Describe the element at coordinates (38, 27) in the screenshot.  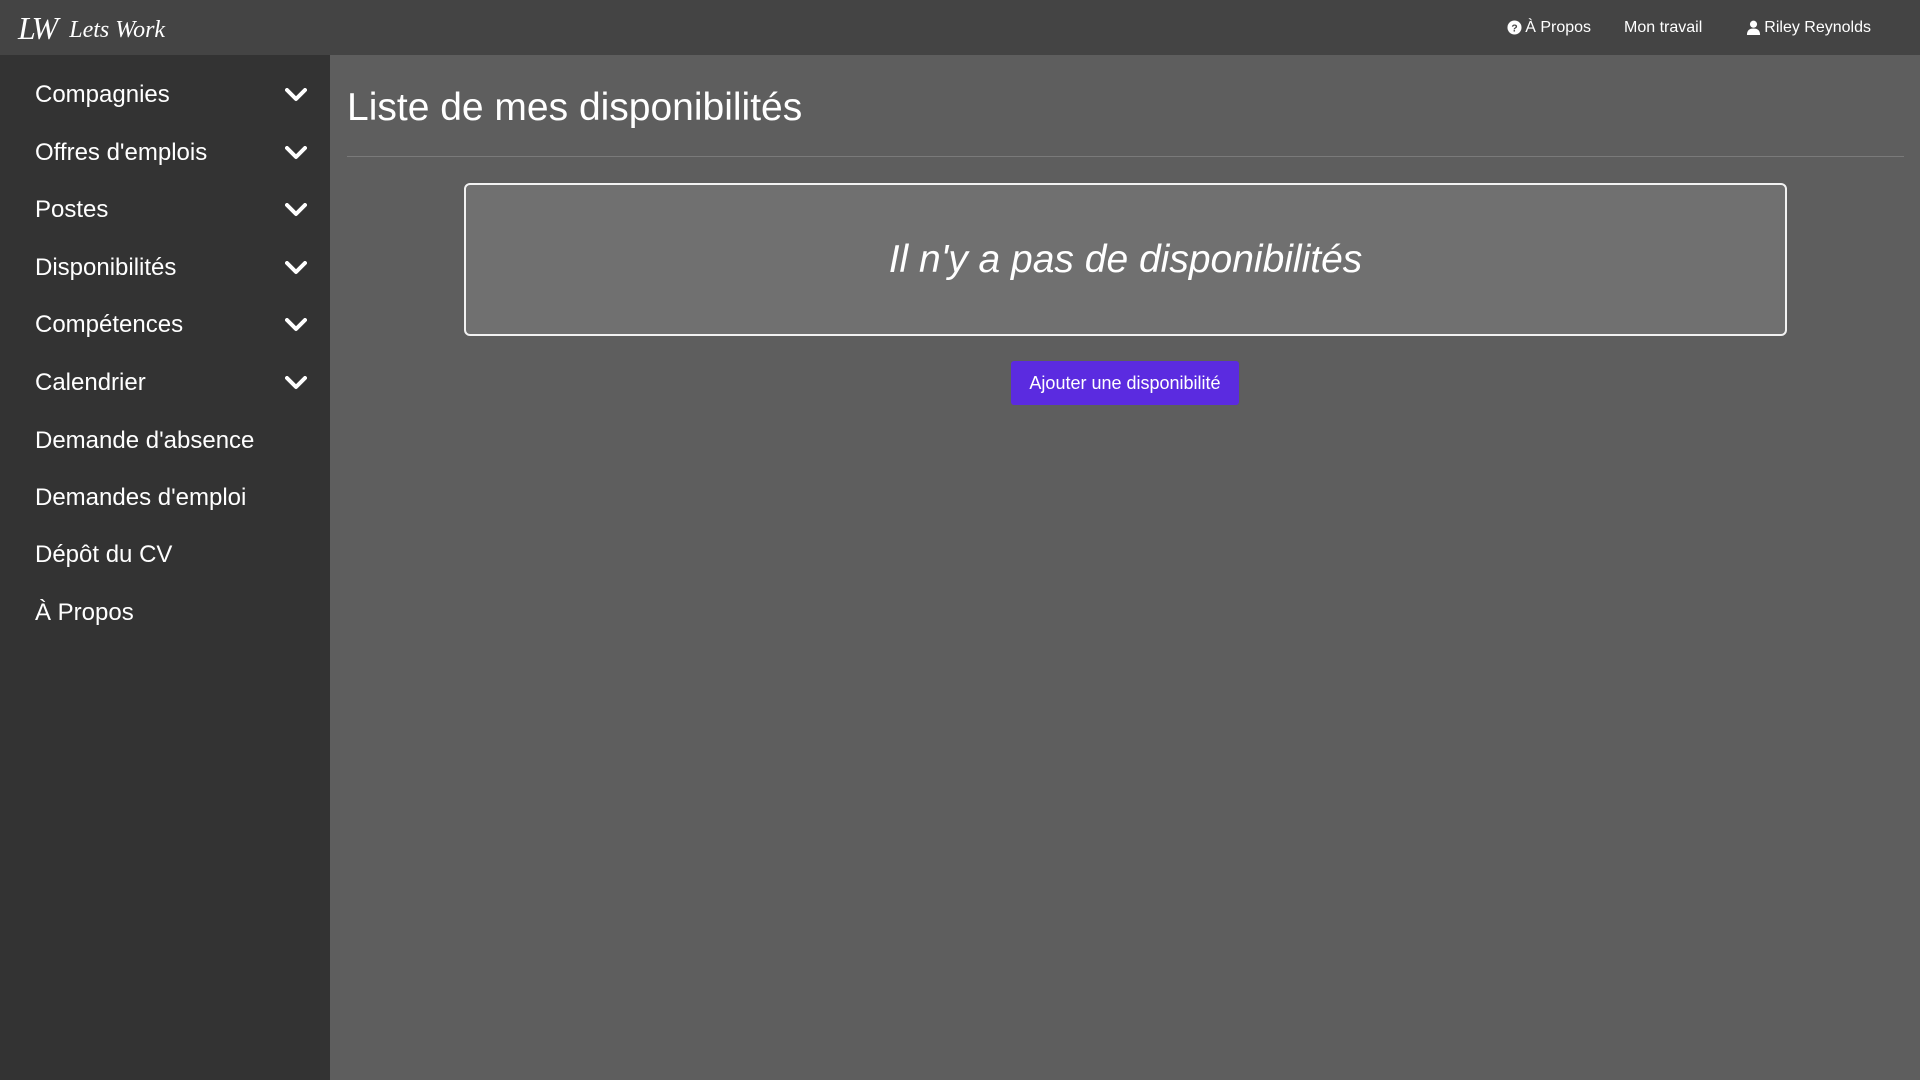
I see `brand-logo: LW` at that location.